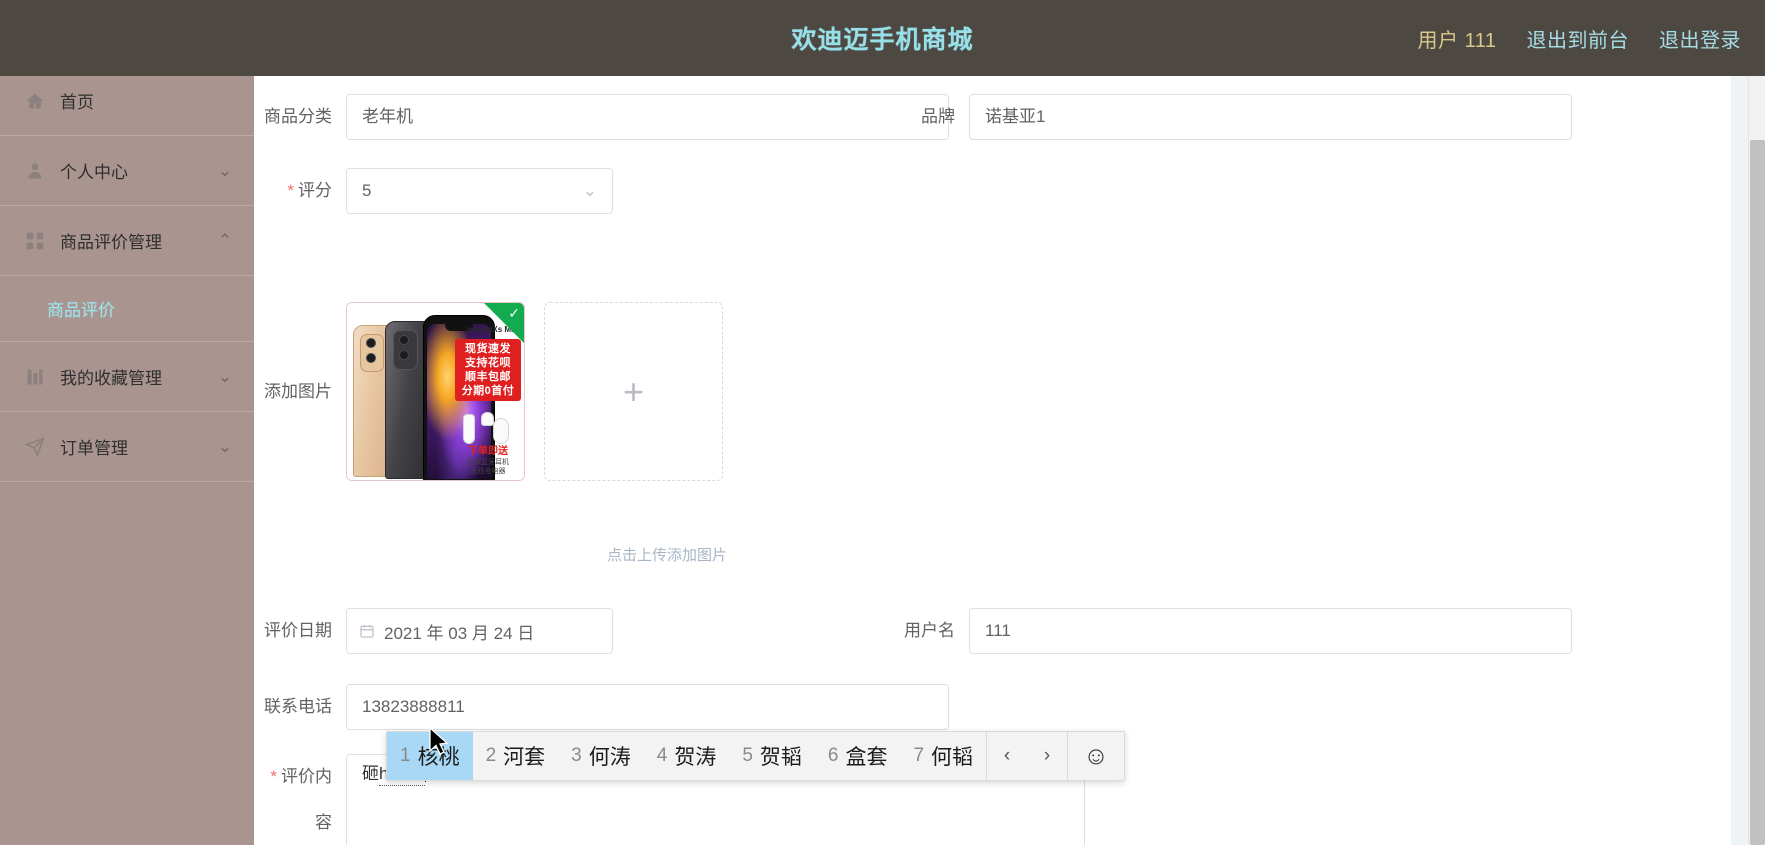 The image size is (1765, 845). What do you see at coordinates (609, 757) in the screenshot?
I see `ime-candidate-text: 何涛` at bounding box center [609, 757].